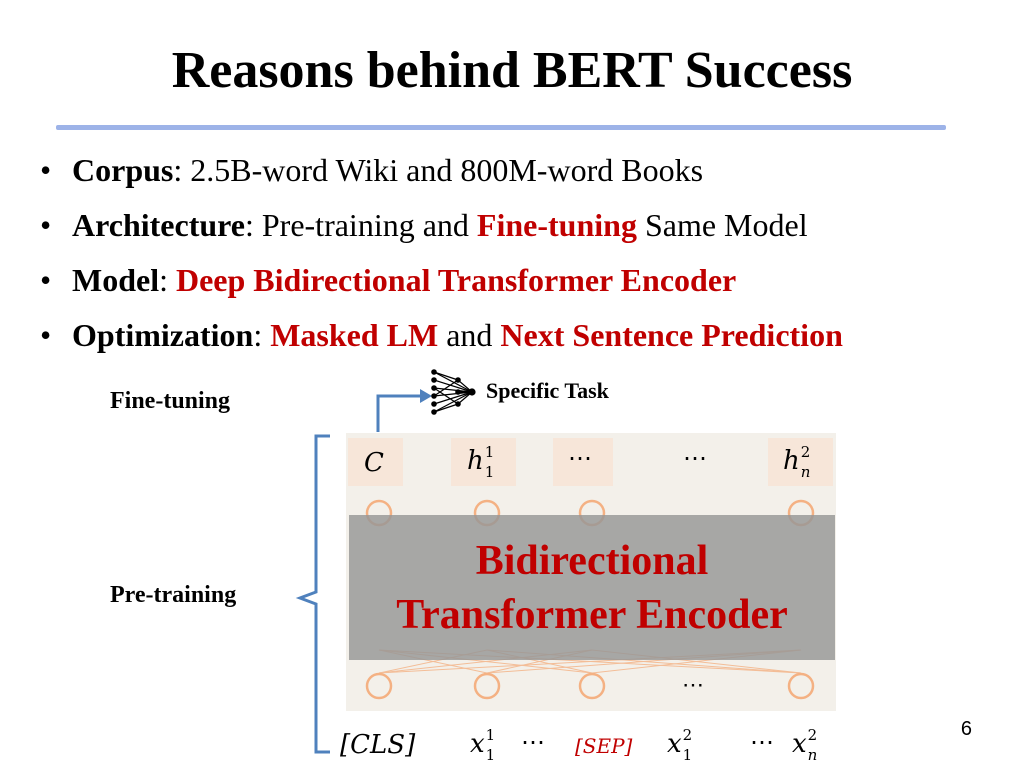 This screenshot has width=1024, height=768. Describe the element at coordinates (426, 396) in the screenshot. I see `arrow-head` at that location.